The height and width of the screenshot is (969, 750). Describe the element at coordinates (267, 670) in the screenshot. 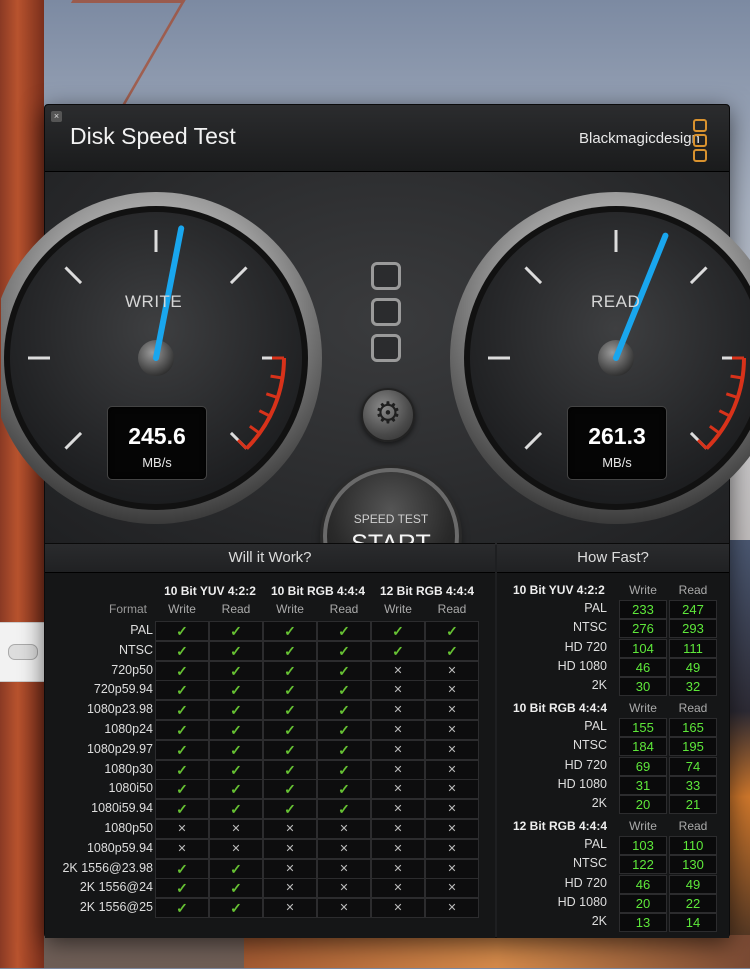

I see `table-row: 720p50 ✓ ✓ ✓ ✓ ✕ ✕` at that location.